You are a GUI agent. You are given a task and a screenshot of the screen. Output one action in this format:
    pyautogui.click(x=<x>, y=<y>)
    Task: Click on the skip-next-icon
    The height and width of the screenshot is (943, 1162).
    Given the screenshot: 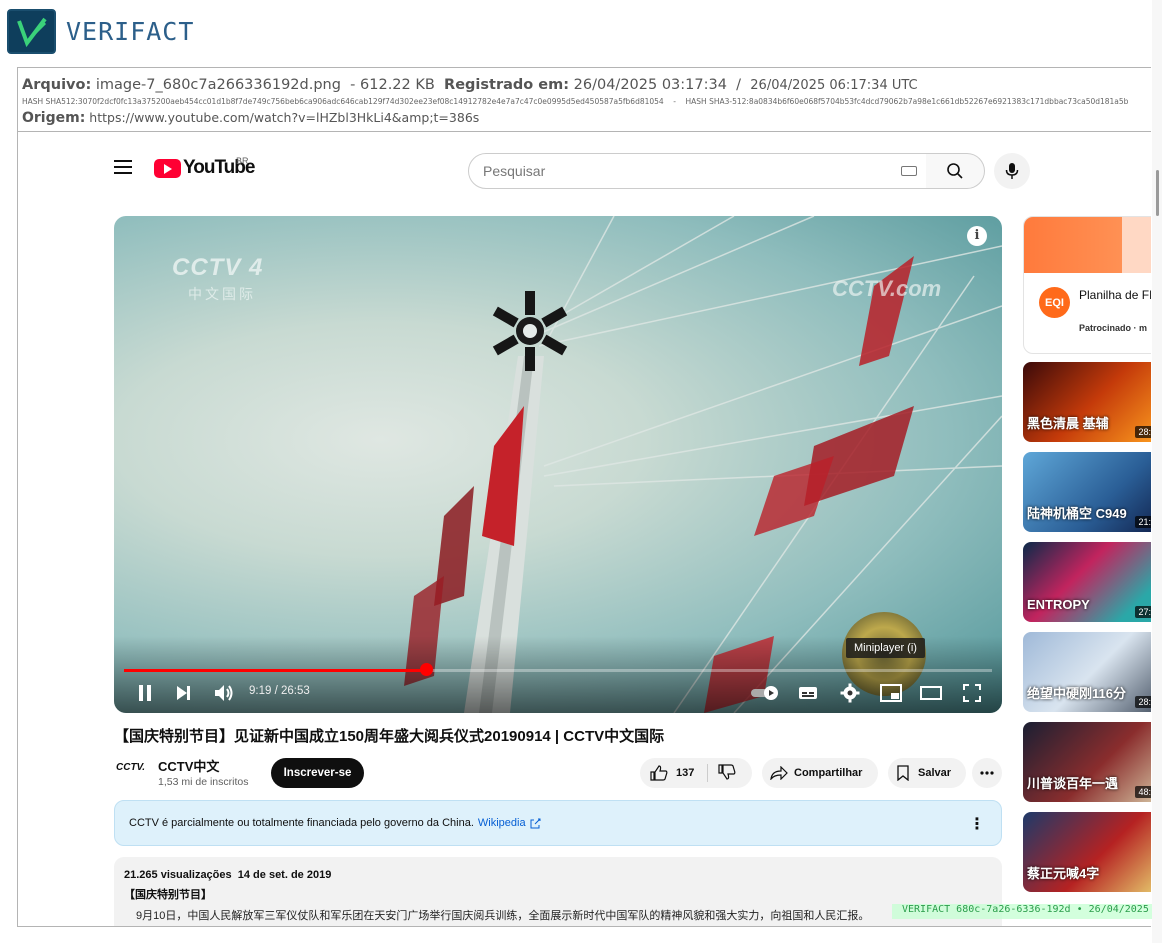 What is the action you would take?
    pyautogui.click(x=183, y=693)
    